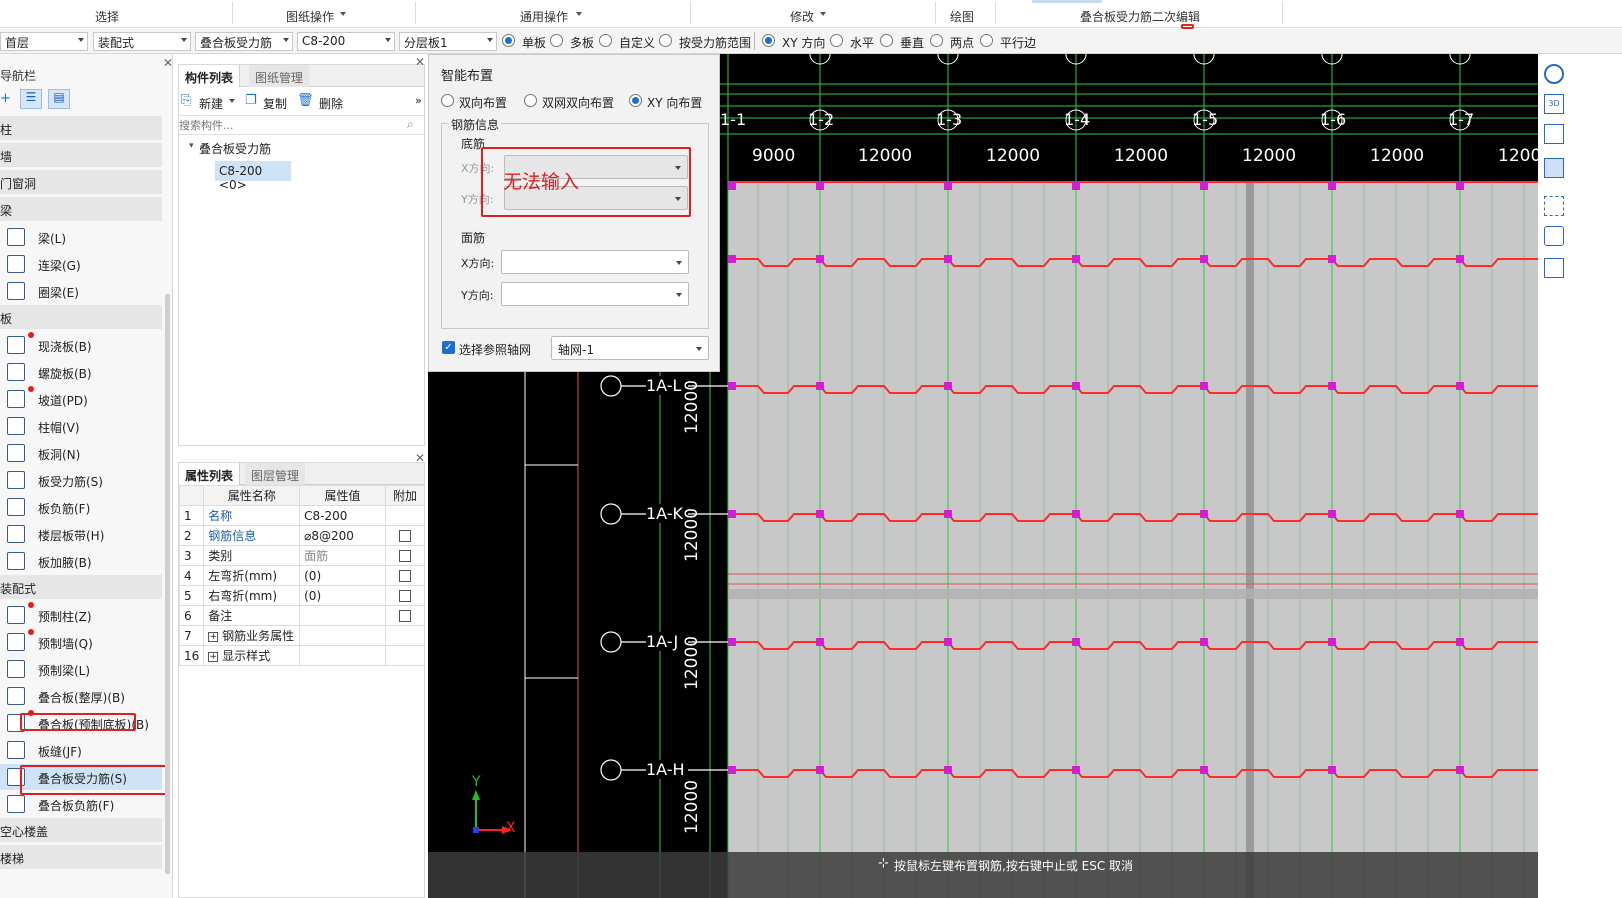 The height and width of the screenshot is (898, 1622). What do you see at coordinates (31, 99) in the screenshot?
I see `list-view-icon: ☰` at bounding box center [31, 99].